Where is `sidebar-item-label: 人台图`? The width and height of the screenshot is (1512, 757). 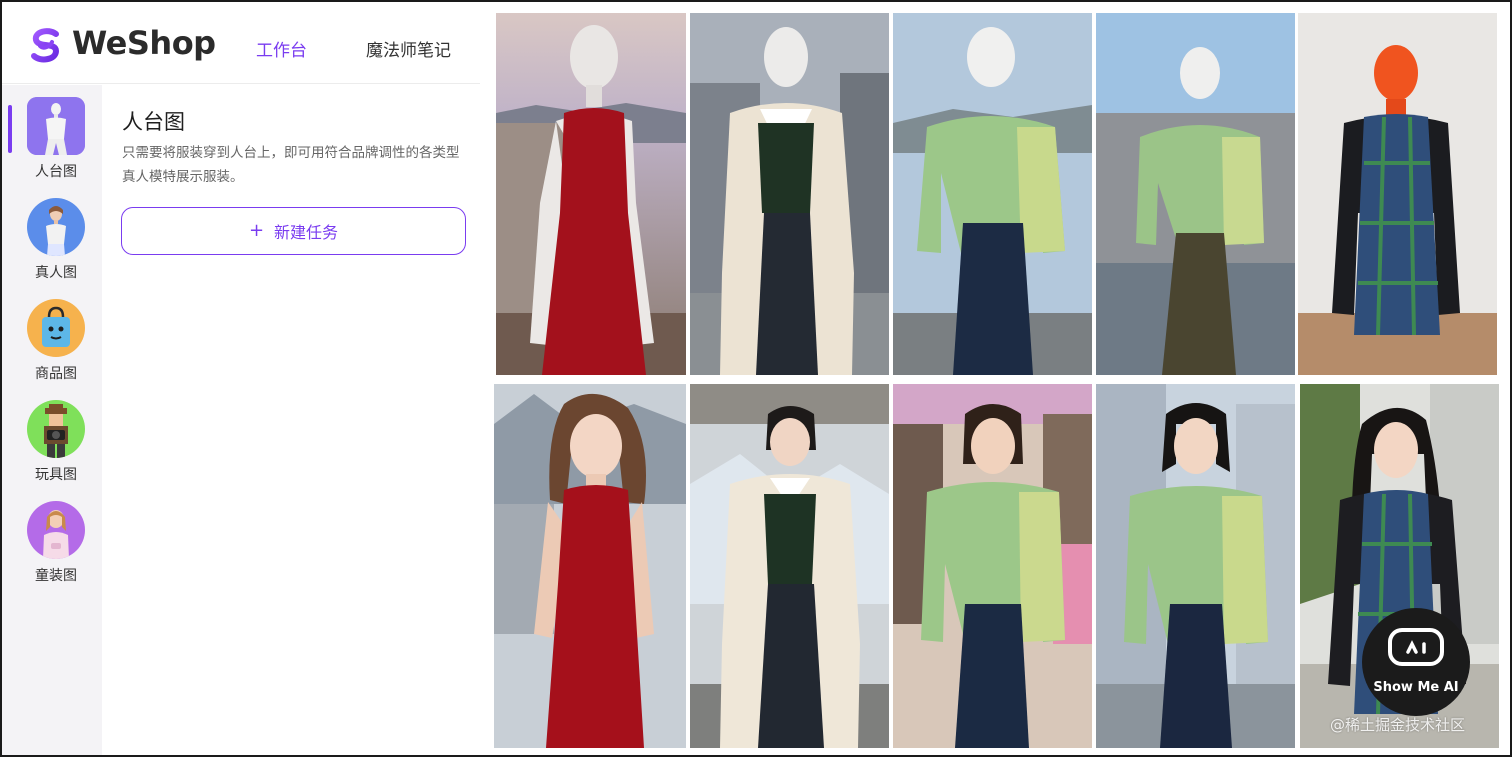 sidebar-item-label: 人台图 is located at coordinates (56, 172).